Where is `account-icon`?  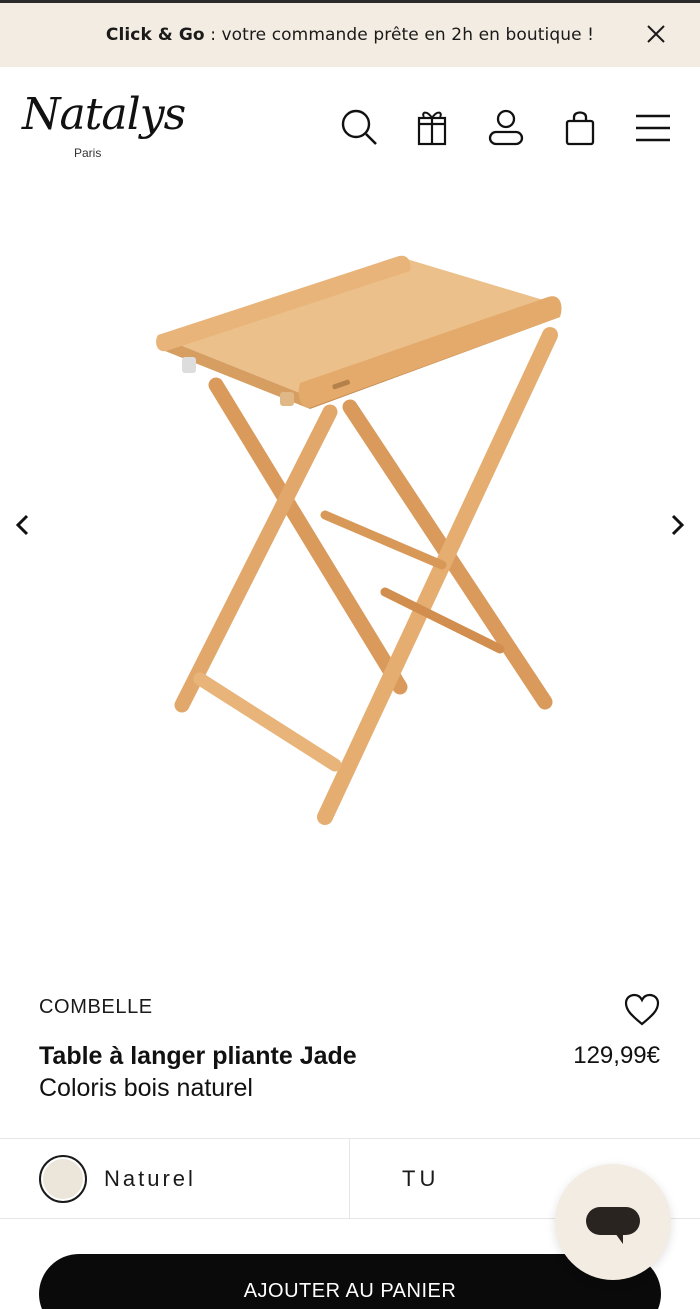 account-icon is located at coordinates (506, 127).